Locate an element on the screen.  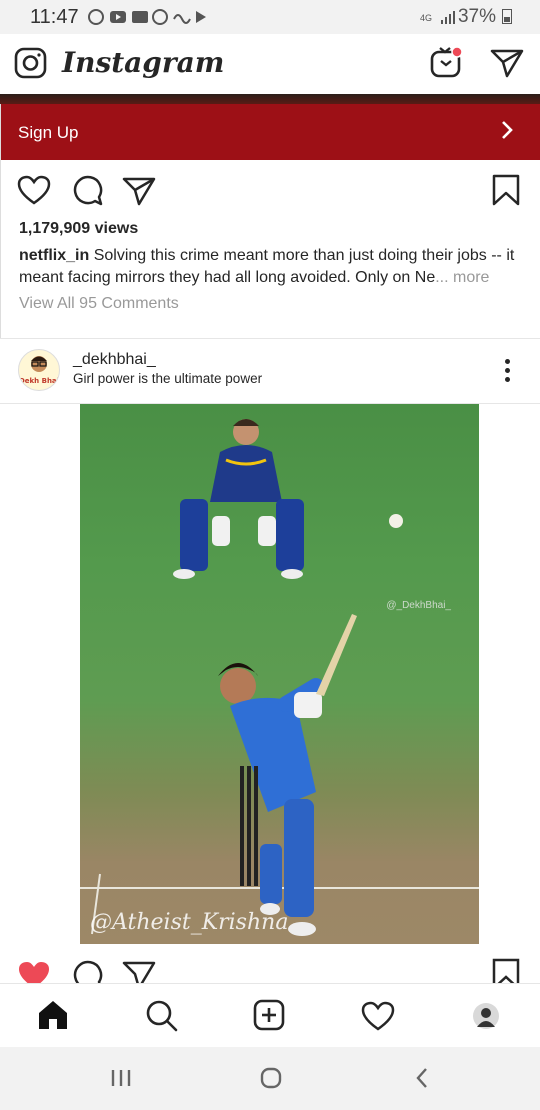
save-icon is located at coordinates (506, 192).